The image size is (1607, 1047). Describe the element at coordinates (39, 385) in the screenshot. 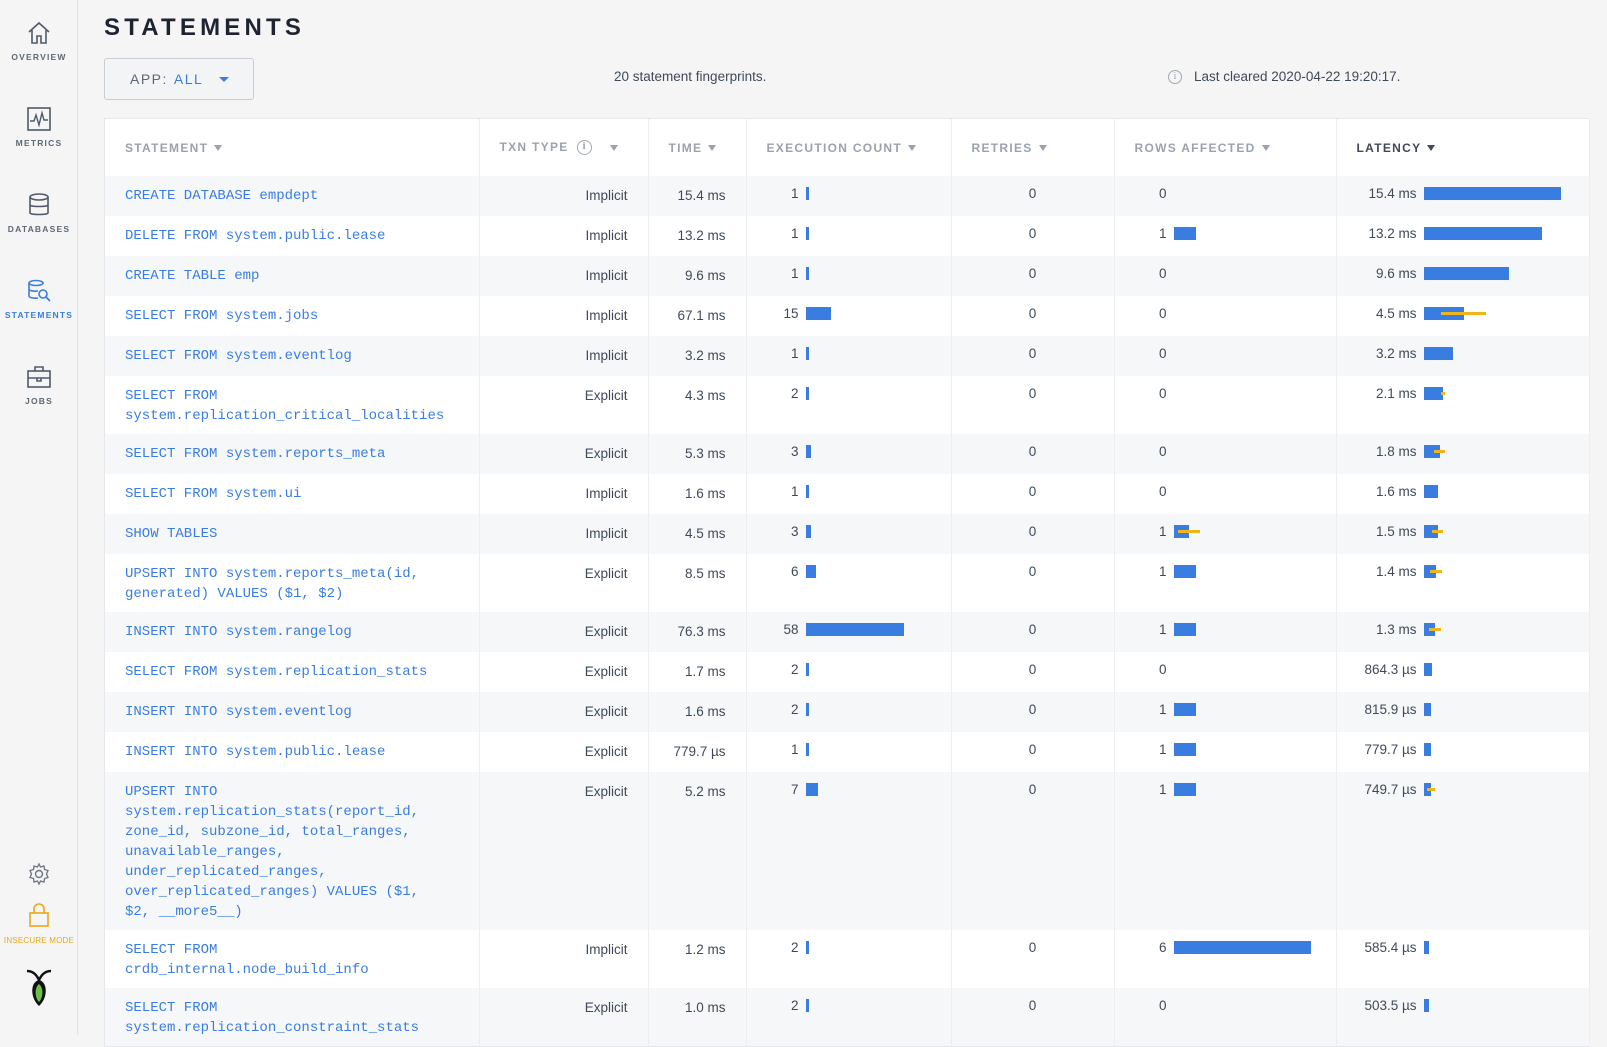

I see `nav-jobs: JOBS` at that location.